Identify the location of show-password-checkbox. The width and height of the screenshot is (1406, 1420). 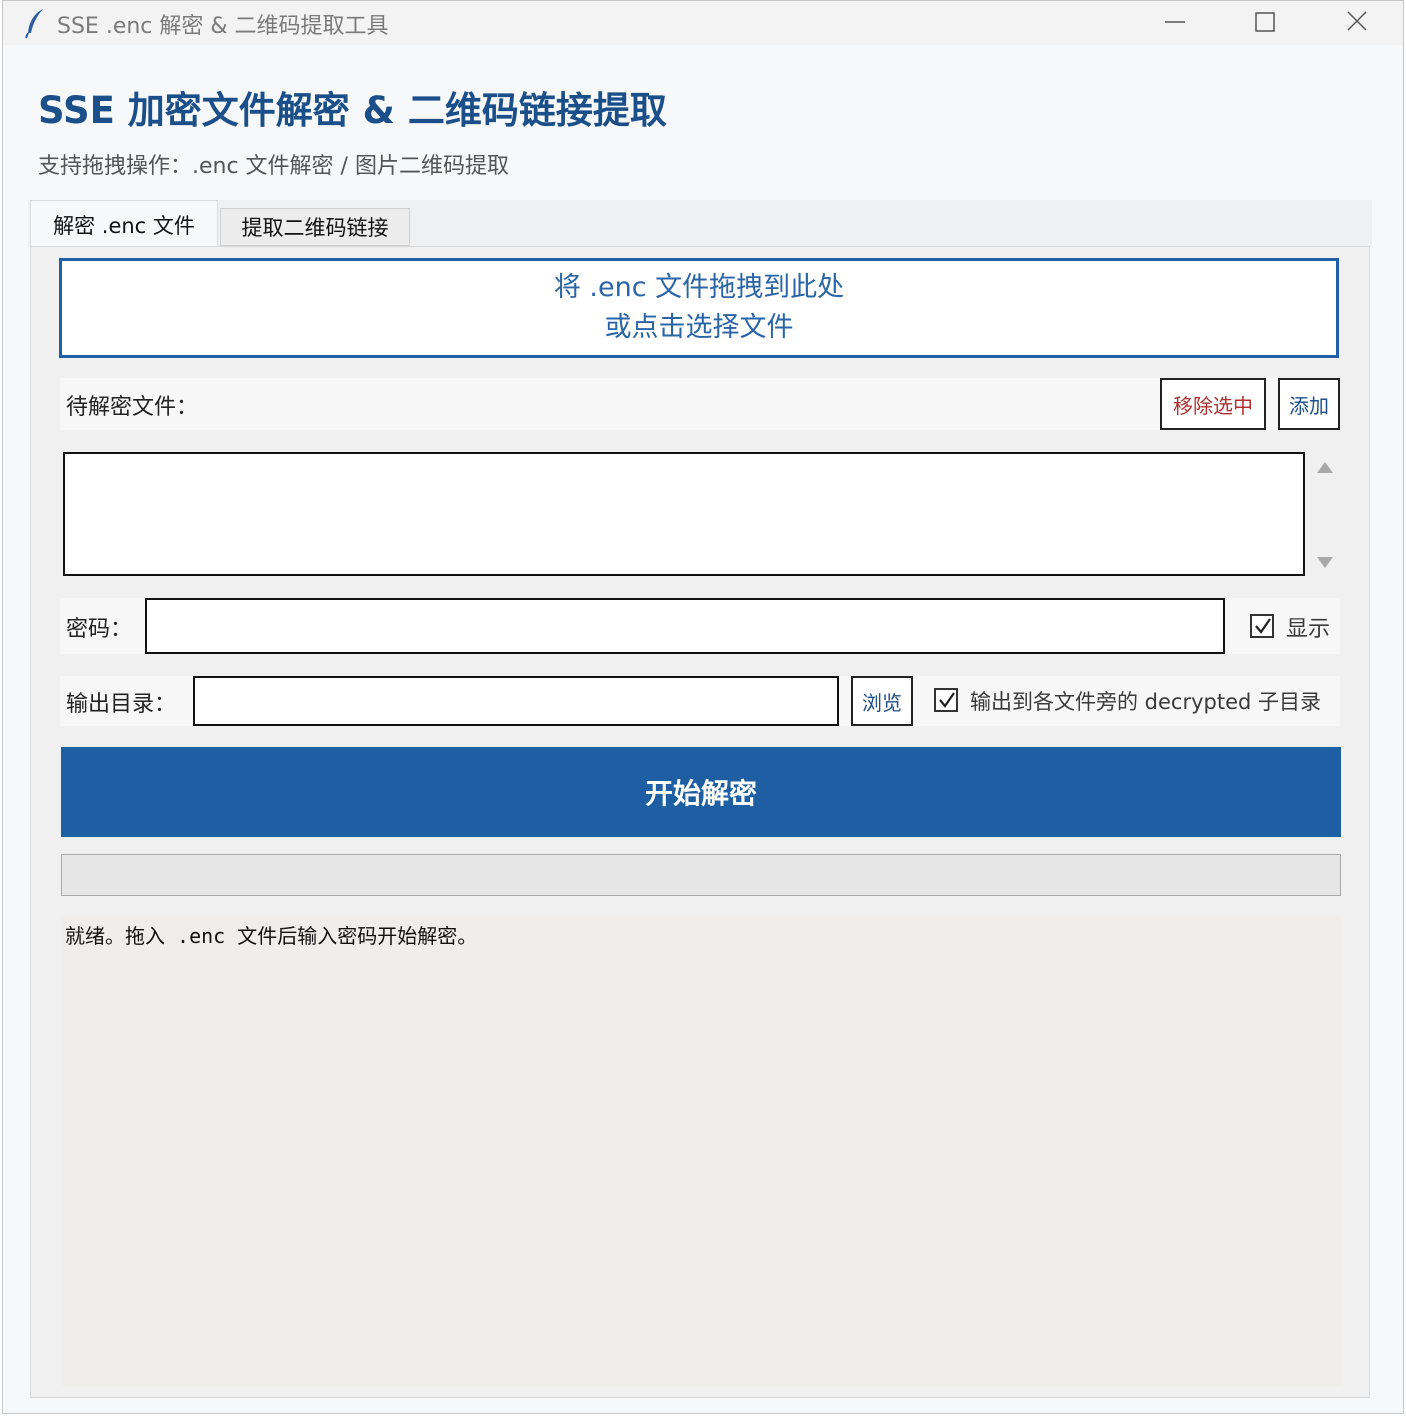
(1262, 626).